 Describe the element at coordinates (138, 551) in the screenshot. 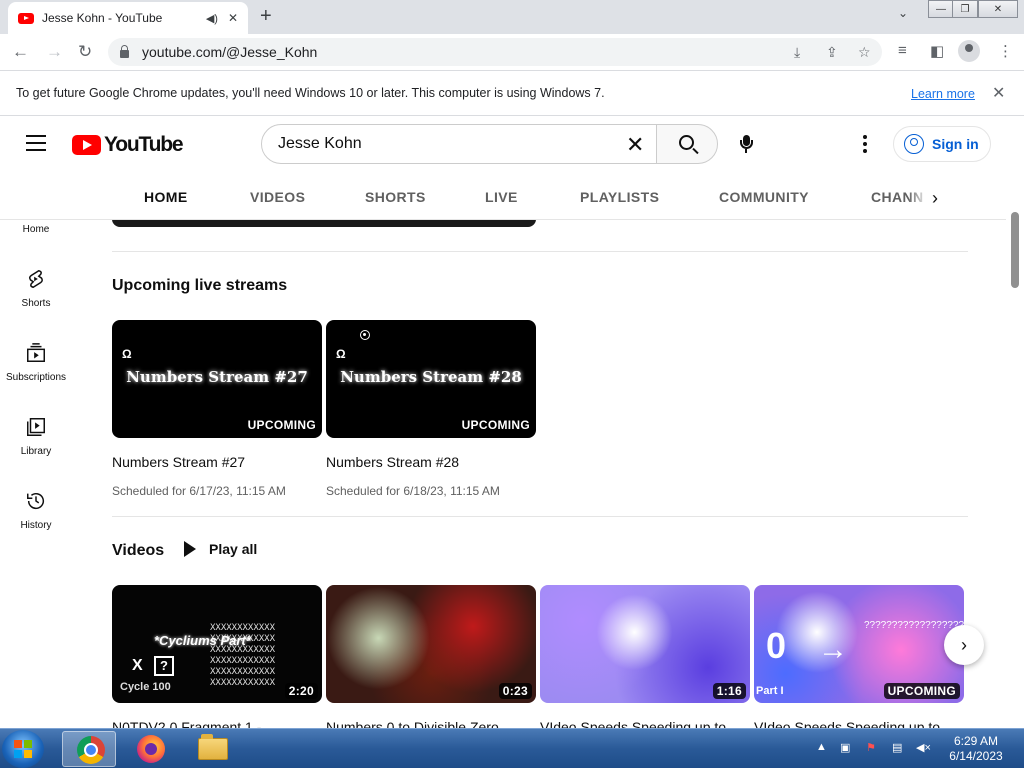

I see `videos-section-title: Videos` at that location.